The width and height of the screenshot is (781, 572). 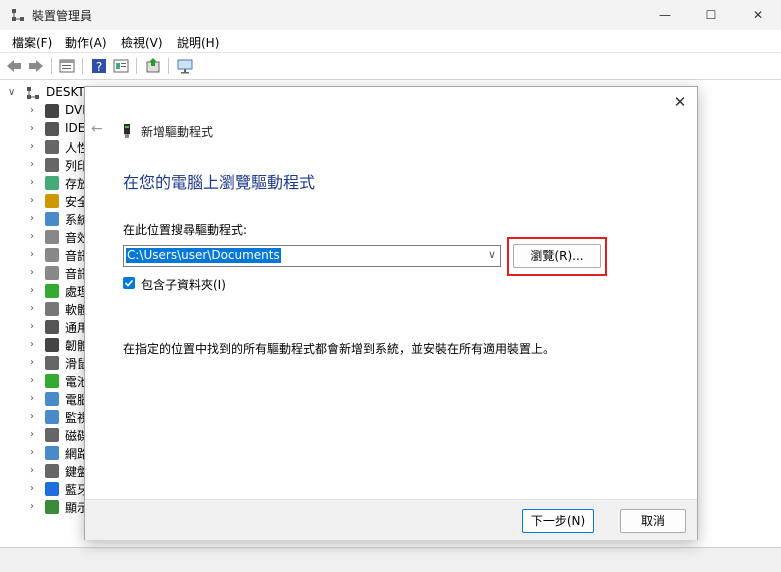 I want to click on tree-item: › 顯示, so click(x=45, y=507).